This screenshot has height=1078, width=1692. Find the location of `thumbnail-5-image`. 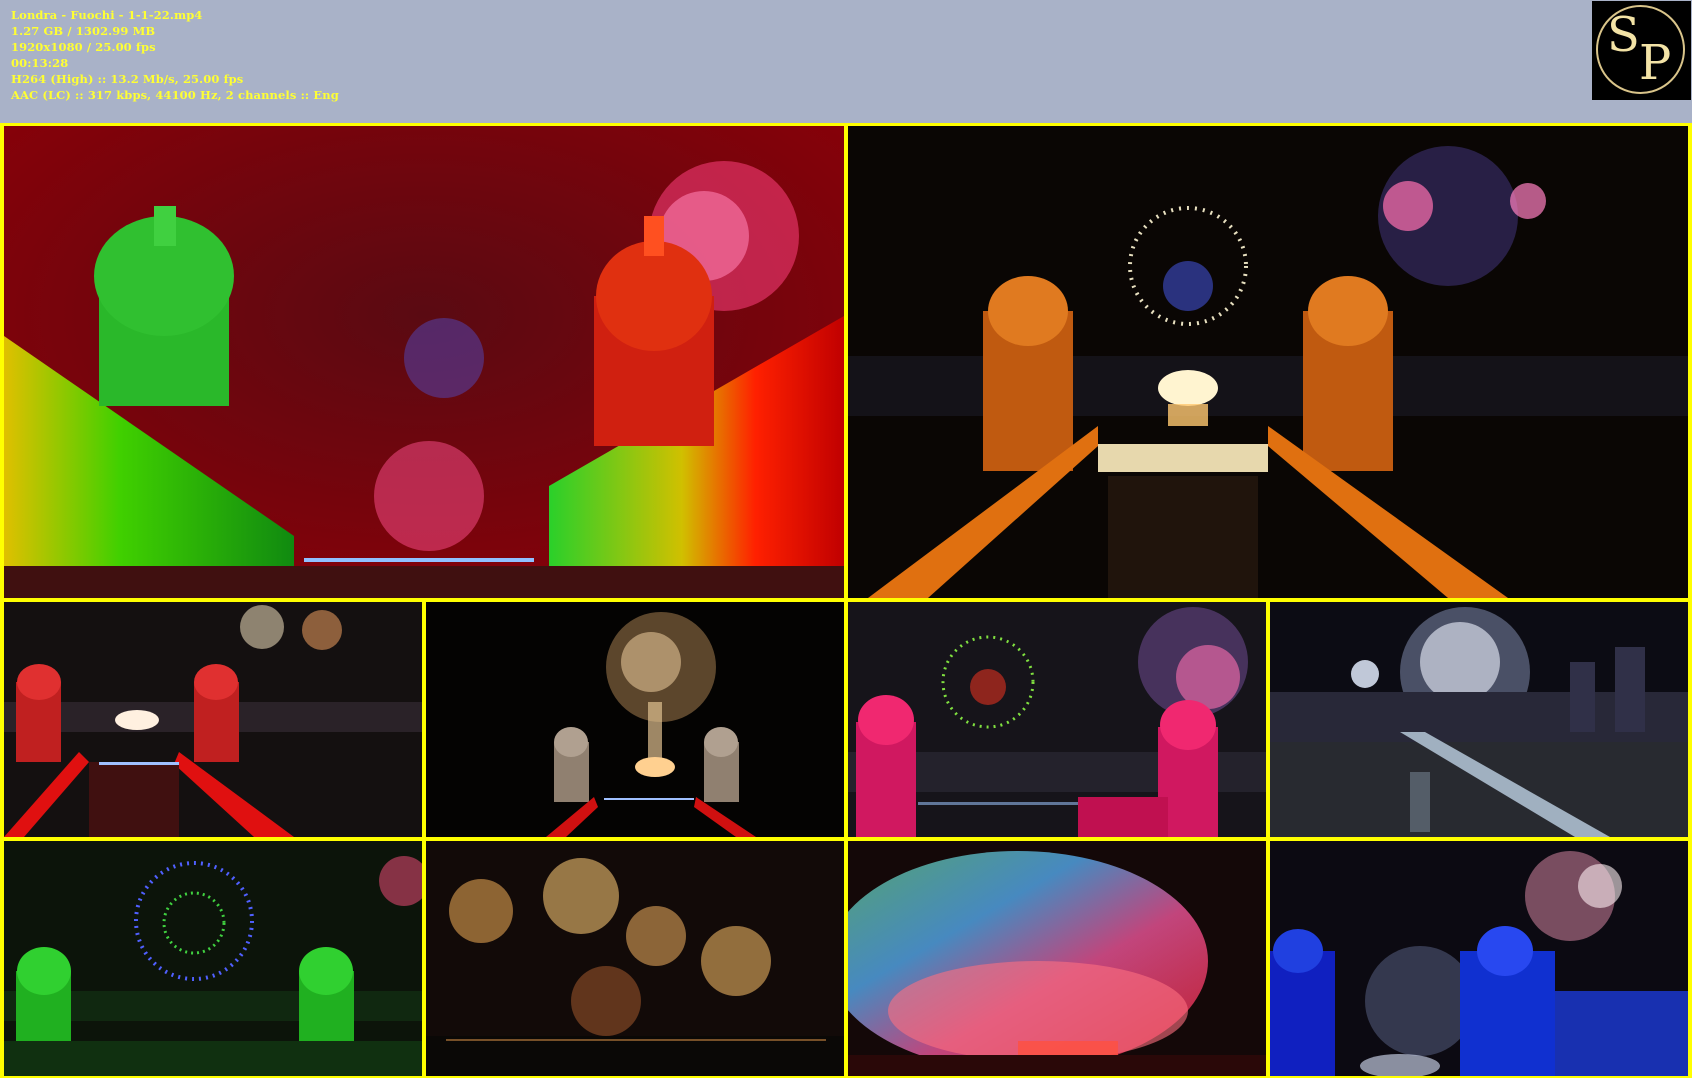

thumbnail-5-image is located at coordinates (1057, 719).